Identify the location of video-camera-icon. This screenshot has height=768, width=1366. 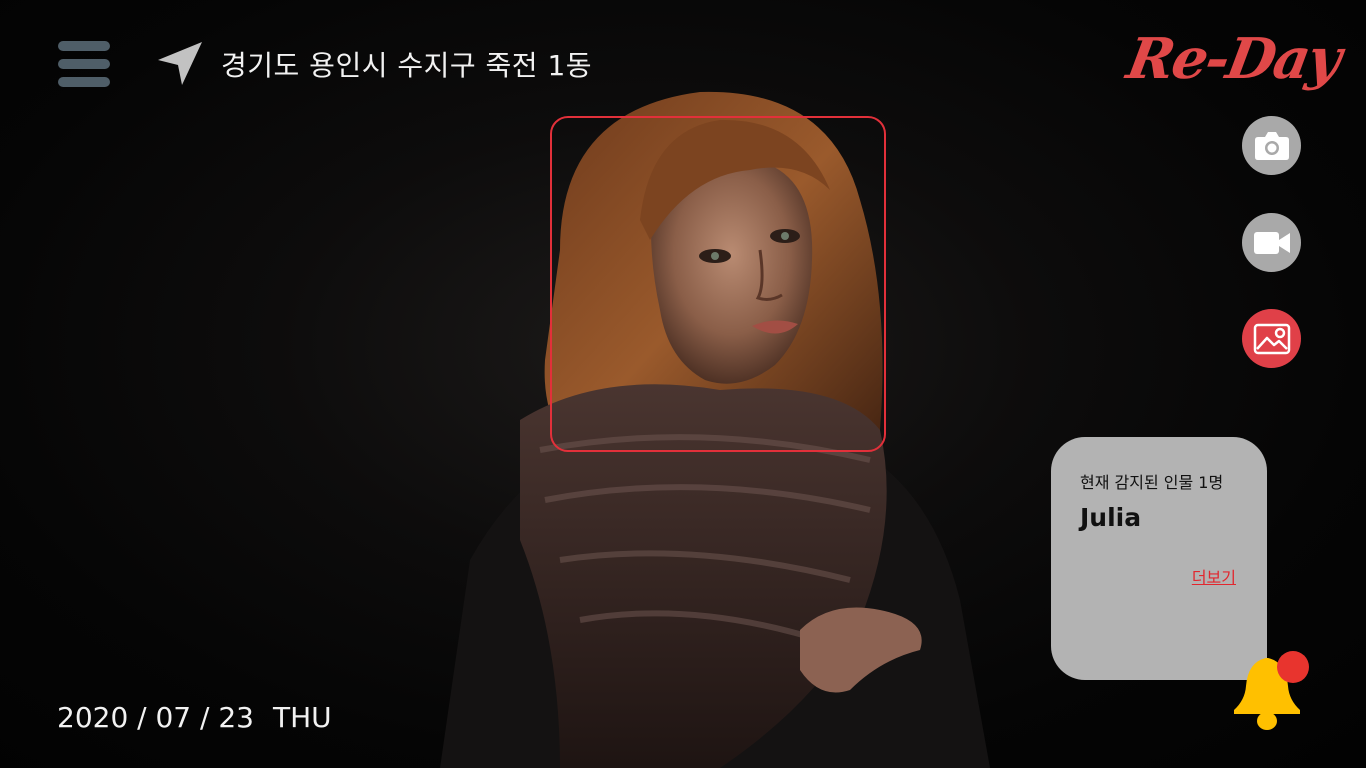
(1271, 242).